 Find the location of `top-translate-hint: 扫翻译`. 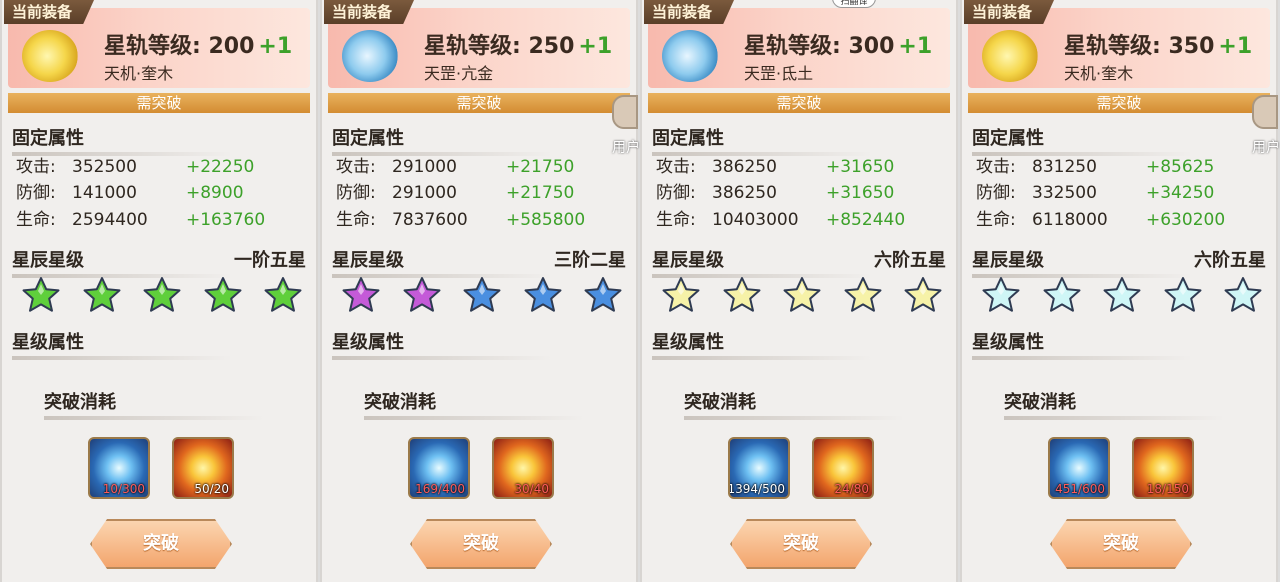

top-translate-hint: 扫翻译 is located at coordinates (854, 4).